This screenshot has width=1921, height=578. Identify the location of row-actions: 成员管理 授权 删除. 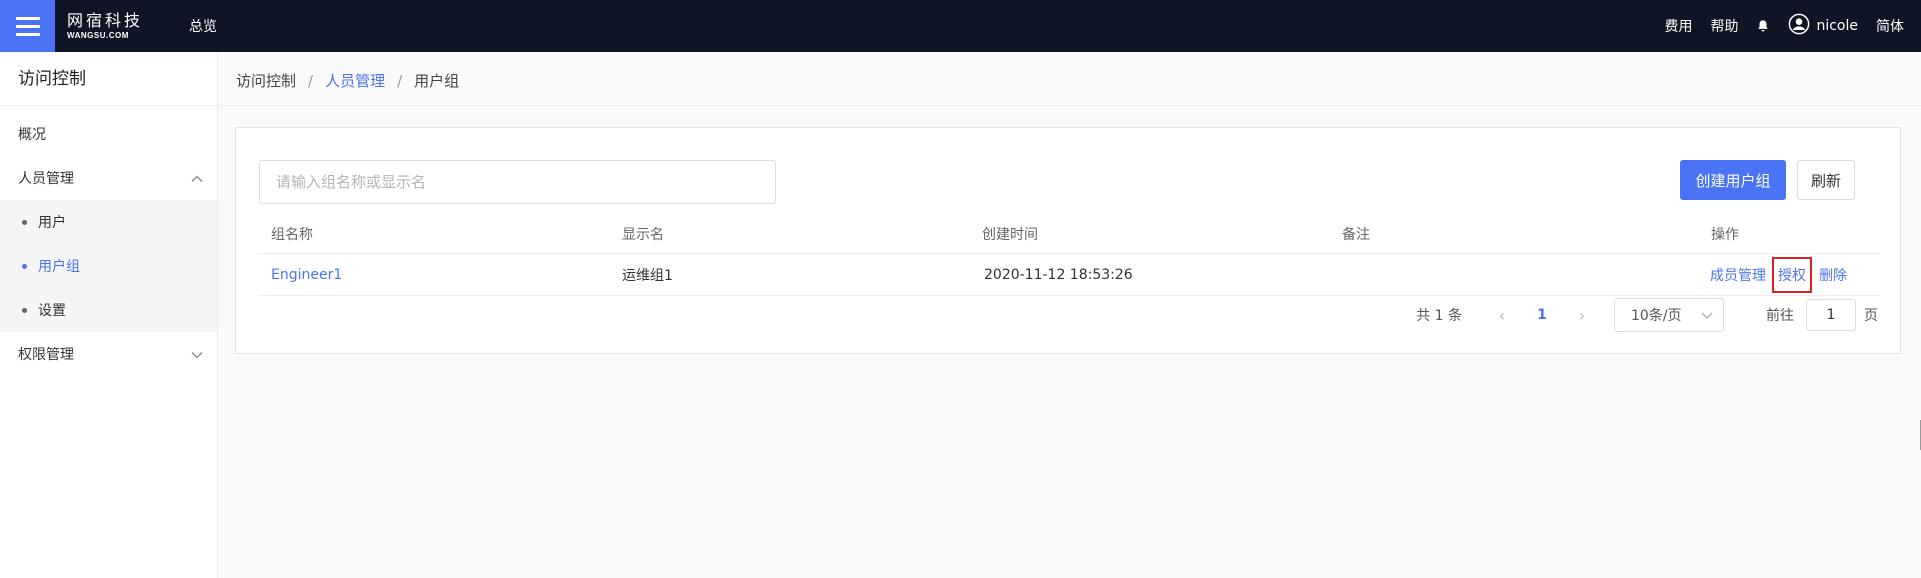
(1782, 274).